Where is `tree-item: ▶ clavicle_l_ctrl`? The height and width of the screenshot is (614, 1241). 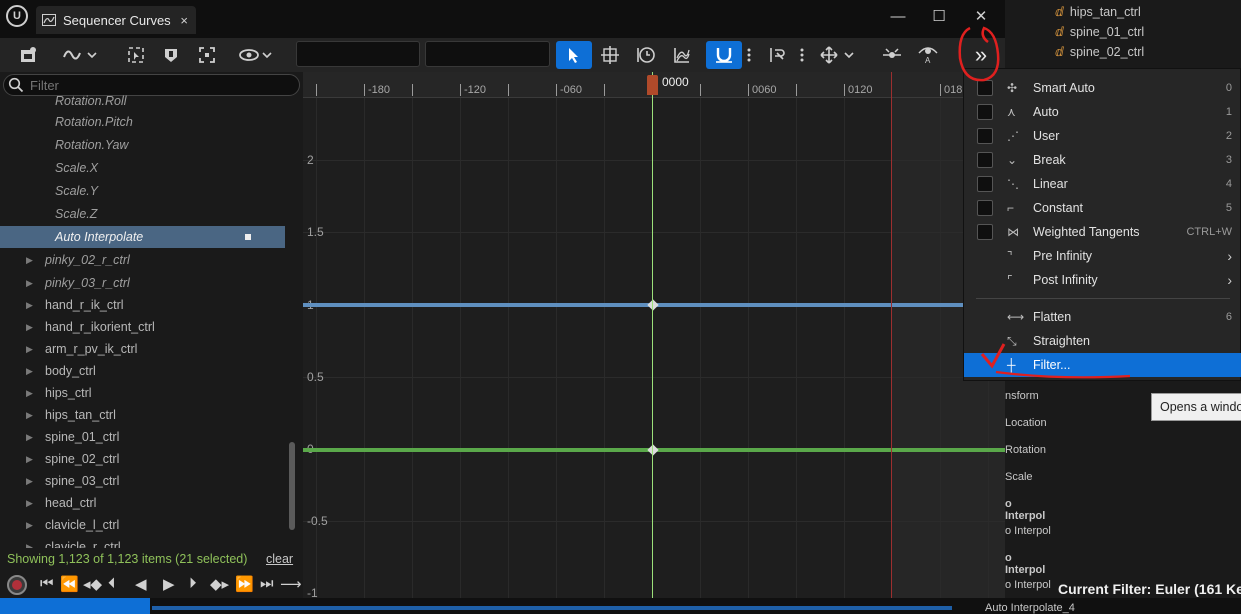 tree-item: ▶ clavicle_l_ctrl is located at coordinates (142, 525).